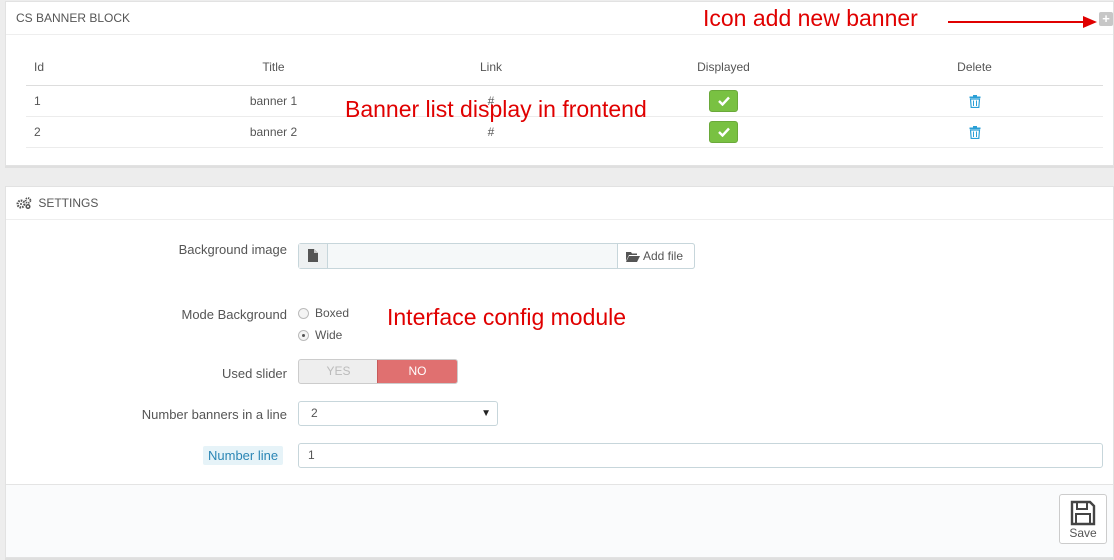 Image resolution: width=1114 pixels, height=560 pixels. I want to click on banner-block-title: CS BANNER BLOCK, so click(73, 18).